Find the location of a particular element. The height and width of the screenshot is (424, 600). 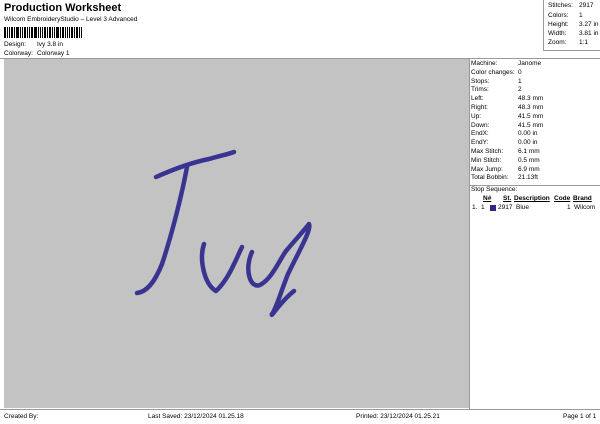

detail-row: Color changes: 0 is located at coordinates (496, 72).